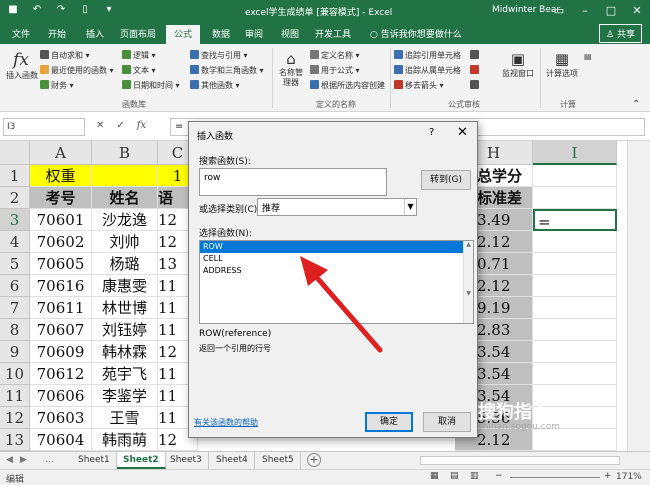 The image size is (650, 485). I want to click on tab-file: 文件, so click(21, 33).